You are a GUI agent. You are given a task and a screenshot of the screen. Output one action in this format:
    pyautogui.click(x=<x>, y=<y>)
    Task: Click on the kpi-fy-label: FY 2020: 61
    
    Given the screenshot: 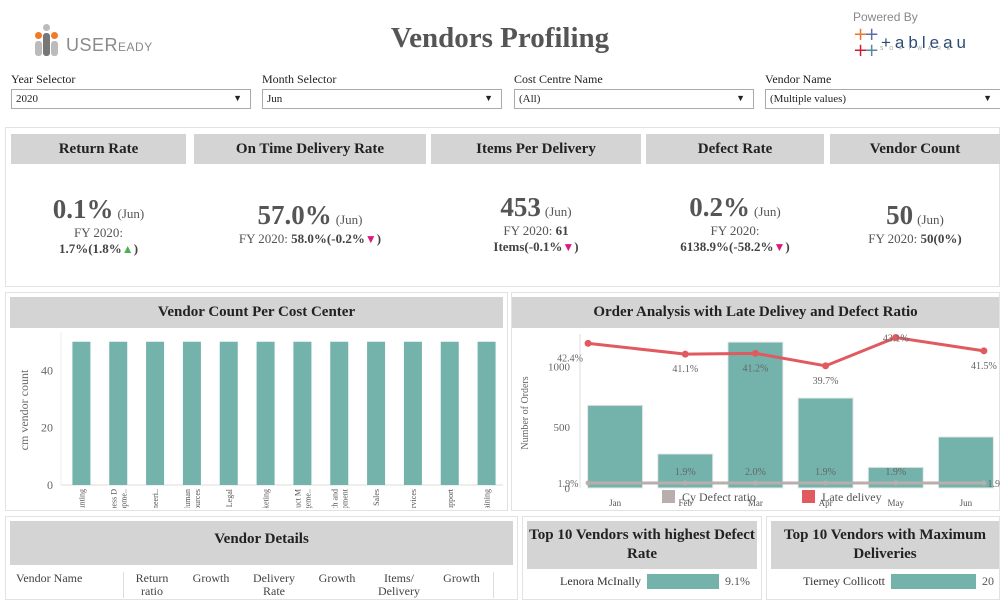 What is the action you would take?
    pyautogui.click(x=536, y=230)
    